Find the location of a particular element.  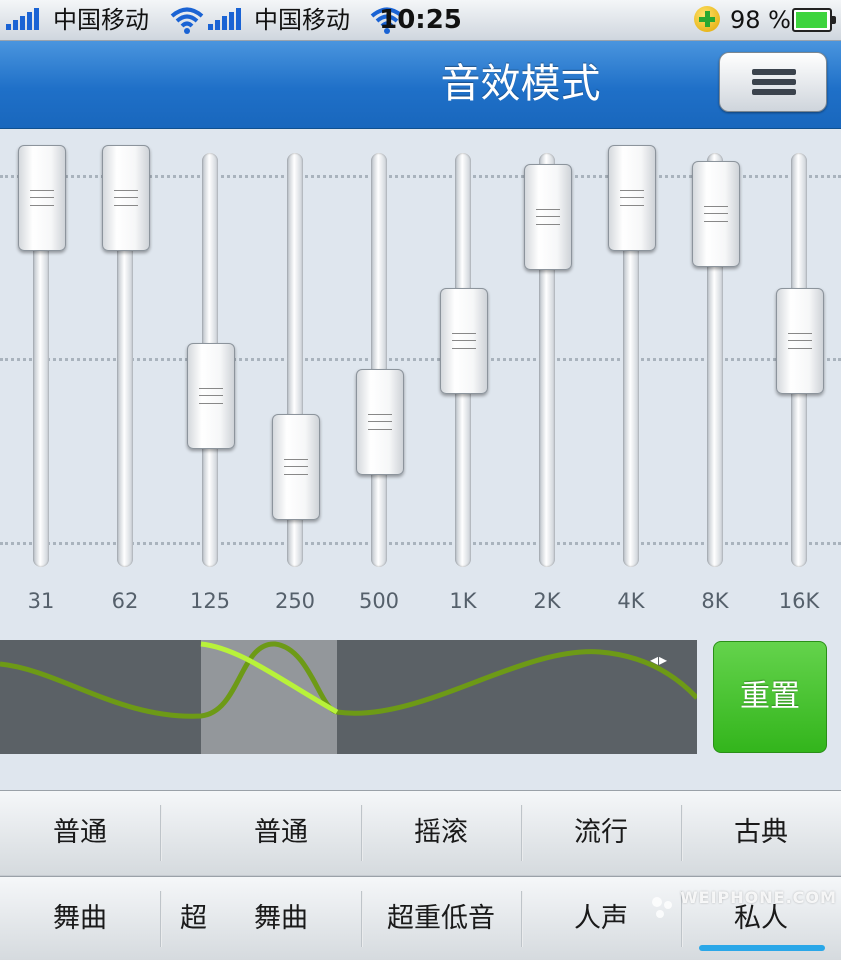

frequency-label: 1K is located at coordinates (463, 601).